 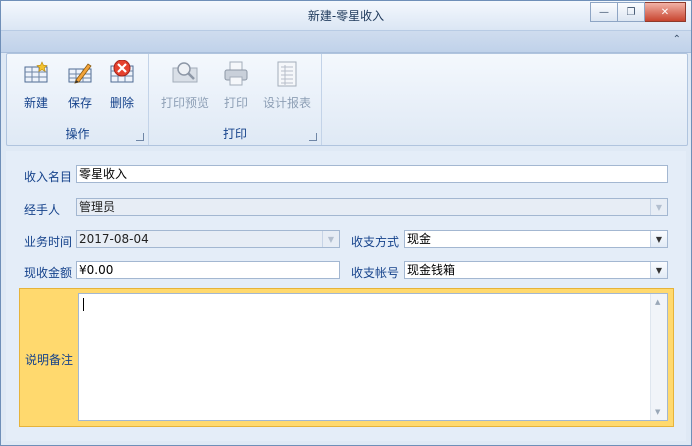 I want to click on save-button: 保存, so click(x=80, y=85).